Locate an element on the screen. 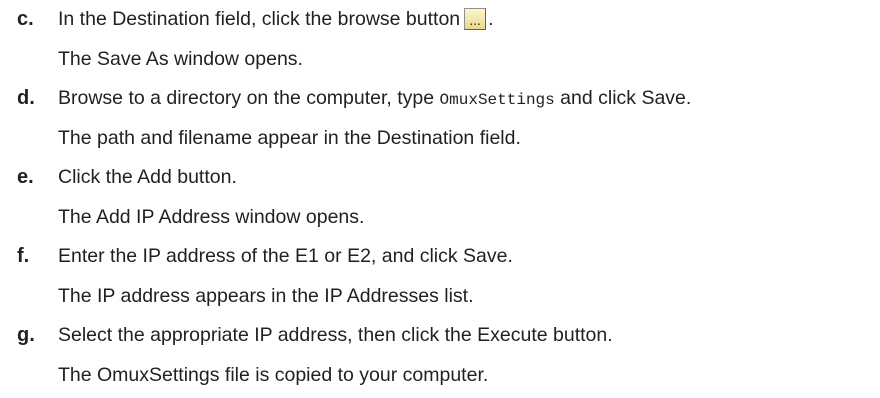 The image size is (880, 398). step-letter: f. is located at coordinates (23, 256).